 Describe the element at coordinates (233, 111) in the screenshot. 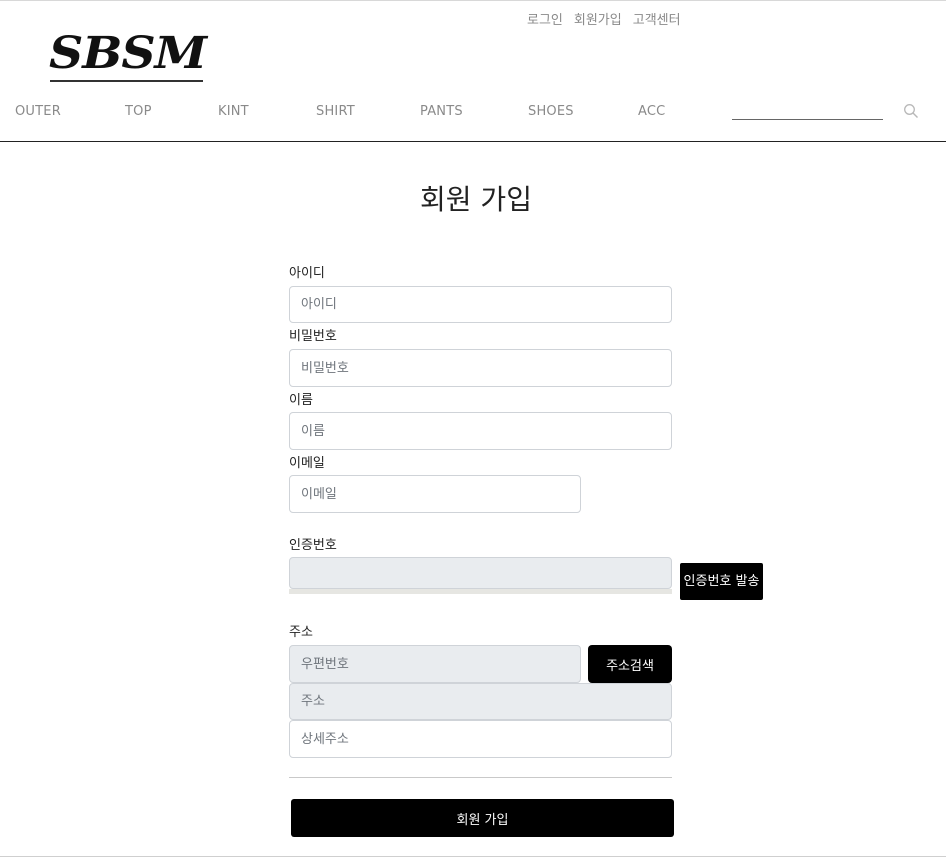

I see `nav-item-kint: KINT` at that location.